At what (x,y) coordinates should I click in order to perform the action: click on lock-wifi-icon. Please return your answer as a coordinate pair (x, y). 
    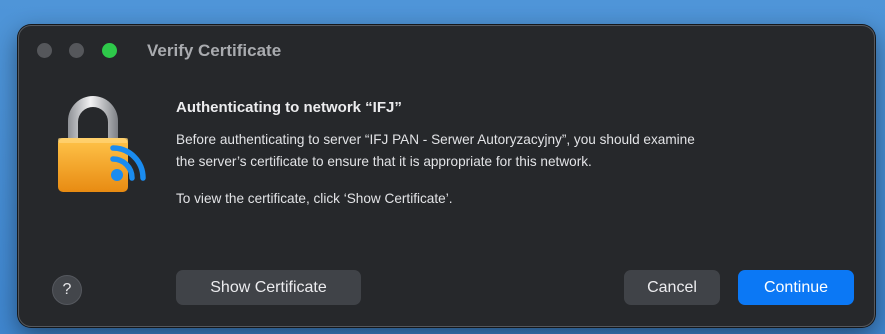
    Looking at the image, I should click on (102, 144).